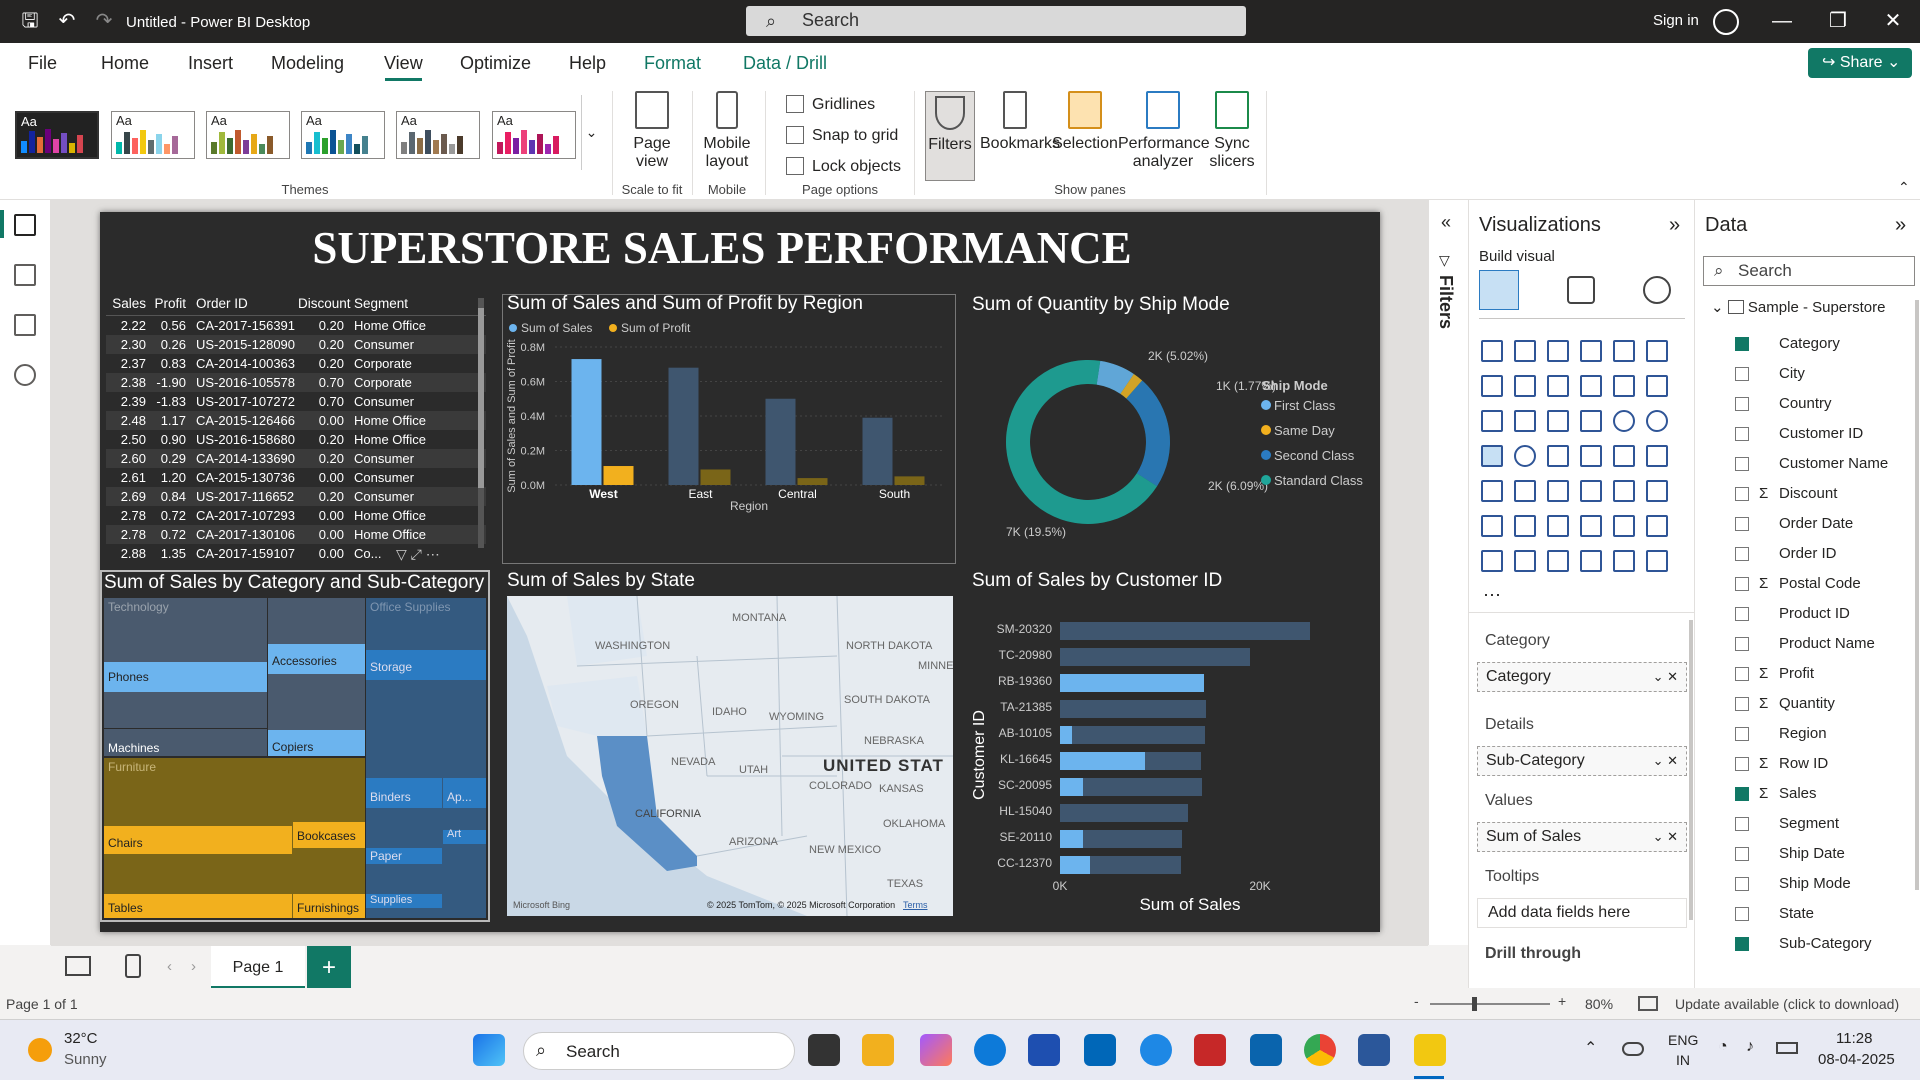 The image size is (1920, 1080). I want to click on collapse-ribbon-icon: ⌃, so click(1904, 187).